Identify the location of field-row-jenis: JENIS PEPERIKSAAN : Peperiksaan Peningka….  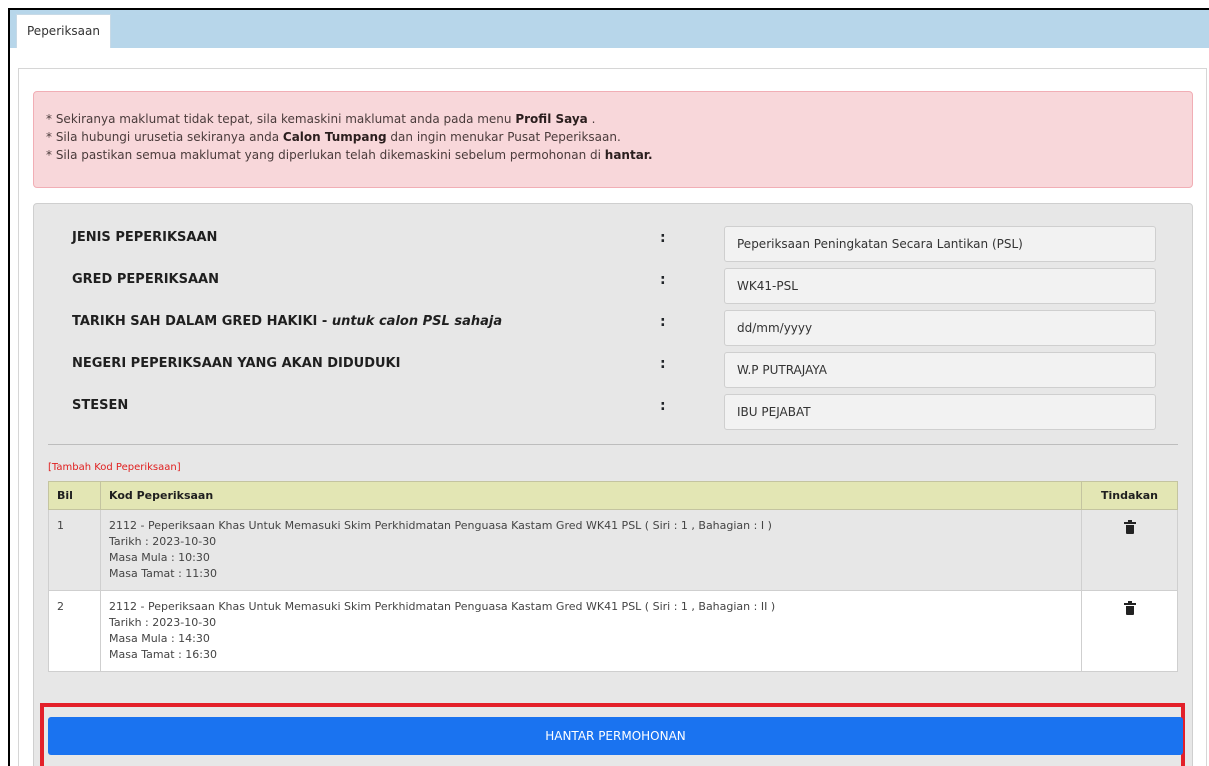
(614, 246).